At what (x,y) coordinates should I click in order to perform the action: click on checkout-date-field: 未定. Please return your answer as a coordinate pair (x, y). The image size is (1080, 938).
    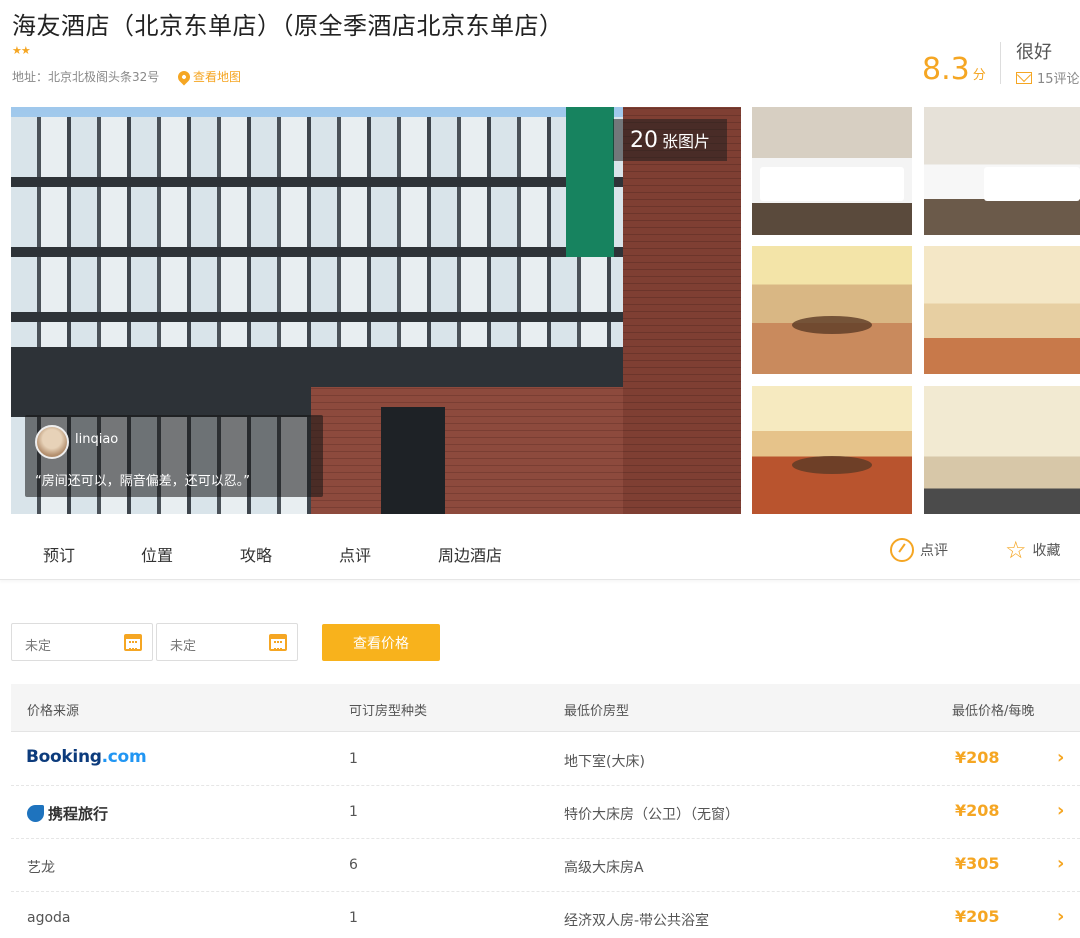
    Looking at the image, I should click on (227, 642).